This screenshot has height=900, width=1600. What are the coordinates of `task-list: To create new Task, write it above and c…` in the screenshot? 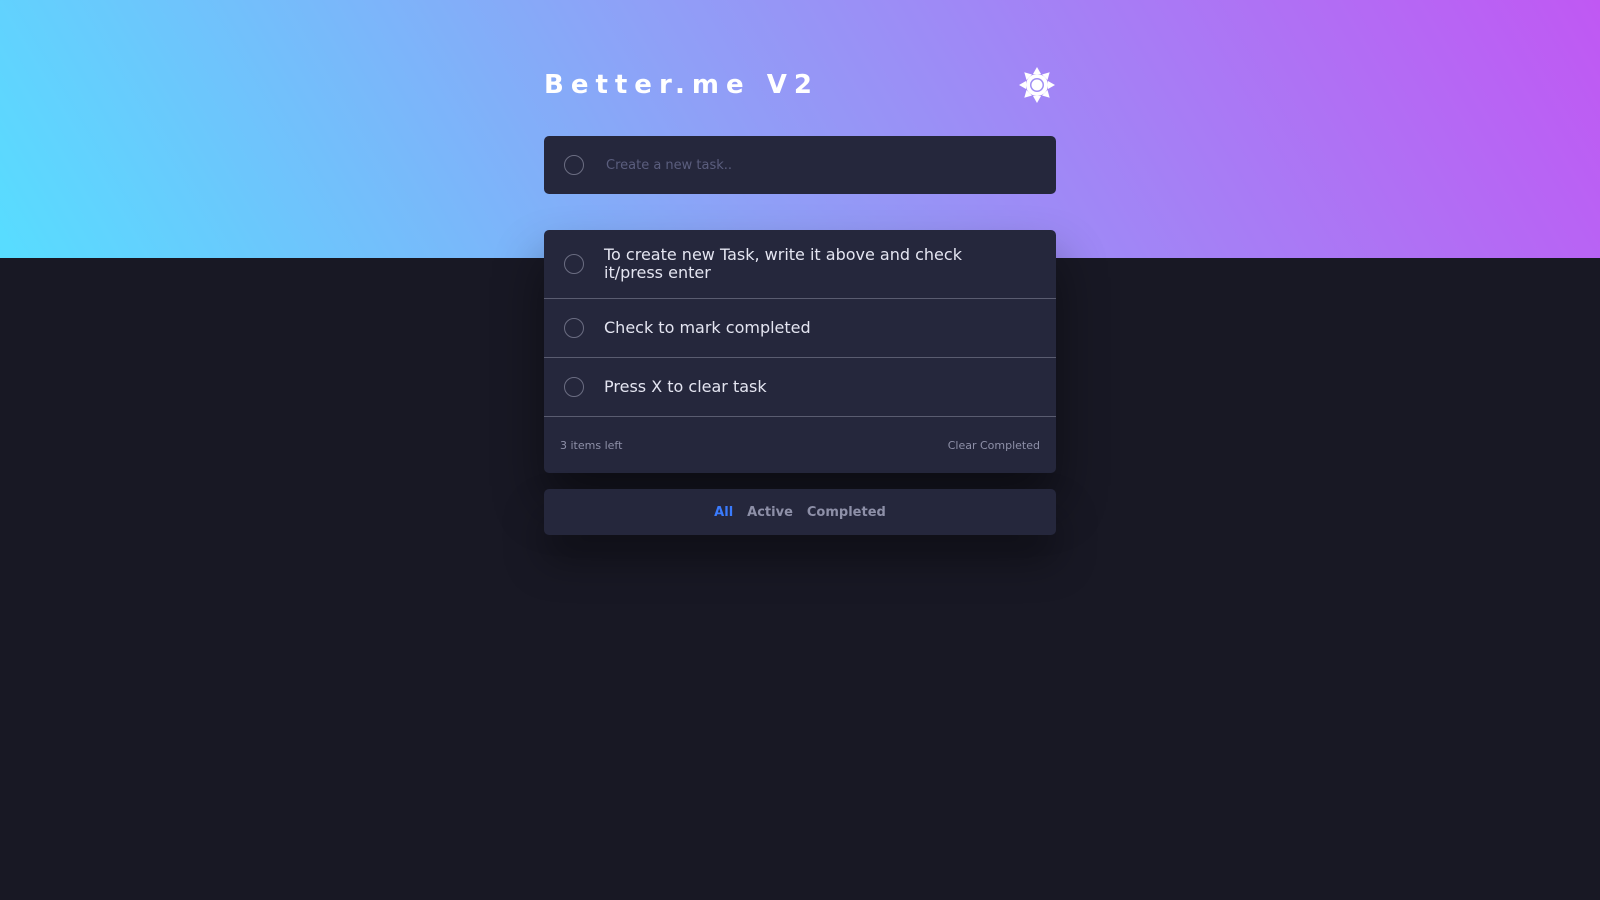 It's located at (800, 351).